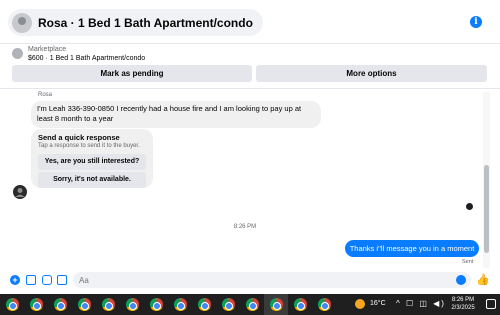 The image size is (500, 315). What do you see at coordinates (378, 303) in the screenshot?
I see `temperature: 16°C` at bounding box center [378, 303].